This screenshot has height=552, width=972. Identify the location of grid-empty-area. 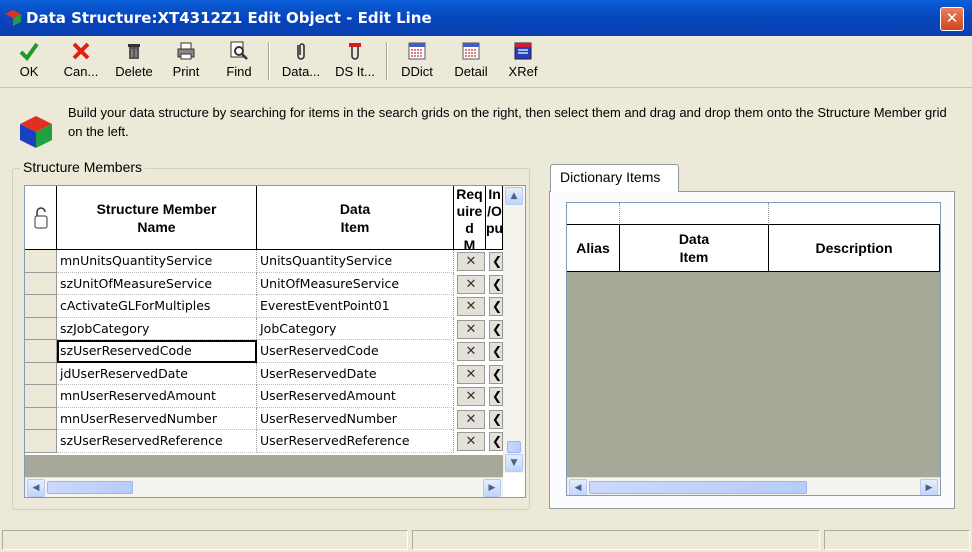
(753, 375).